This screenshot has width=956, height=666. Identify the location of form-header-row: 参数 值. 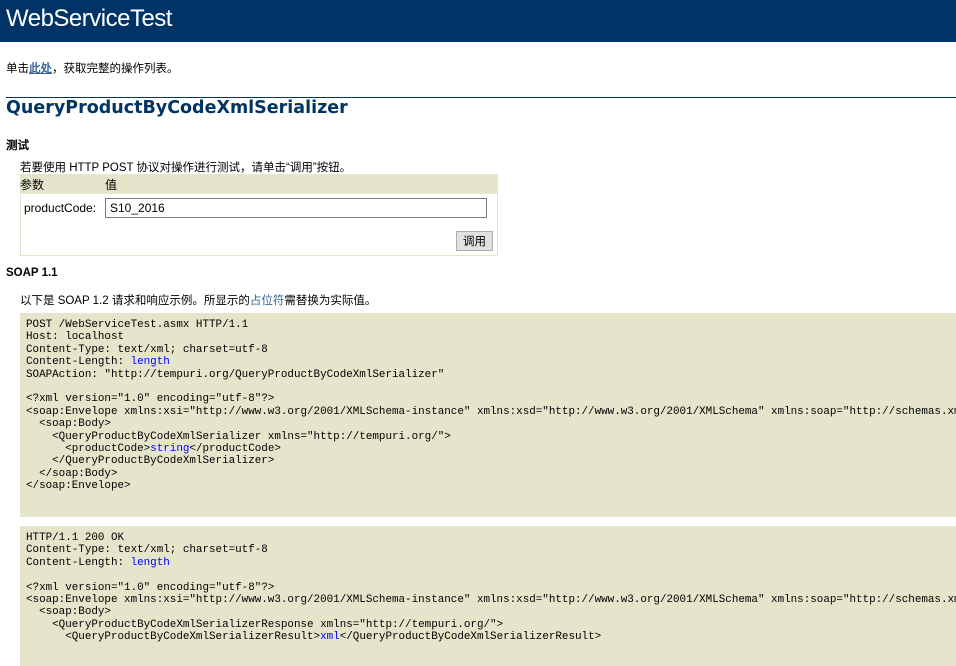
(259, 184).